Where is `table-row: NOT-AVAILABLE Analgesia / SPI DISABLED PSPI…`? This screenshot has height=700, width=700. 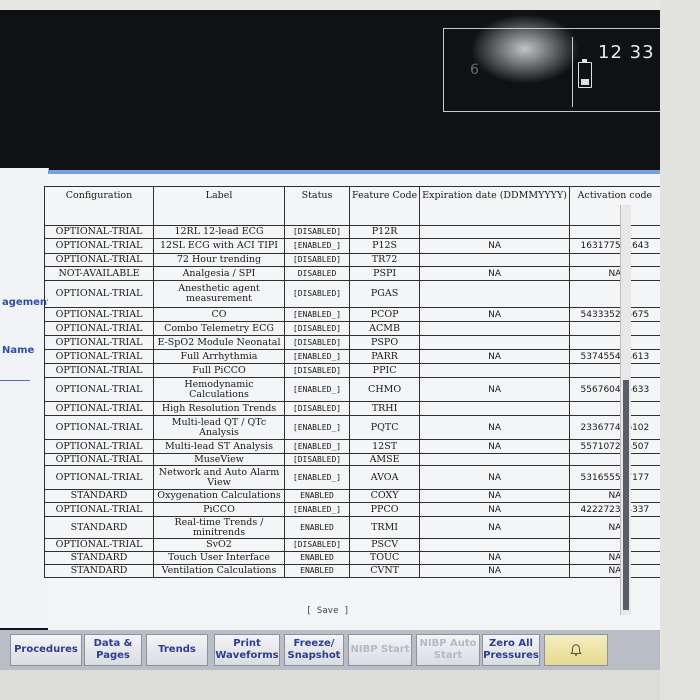 table-row: NOT-AVAILABLE Analgesia / SPI DISABLED PSPI… is located at coordinates (352, 273).